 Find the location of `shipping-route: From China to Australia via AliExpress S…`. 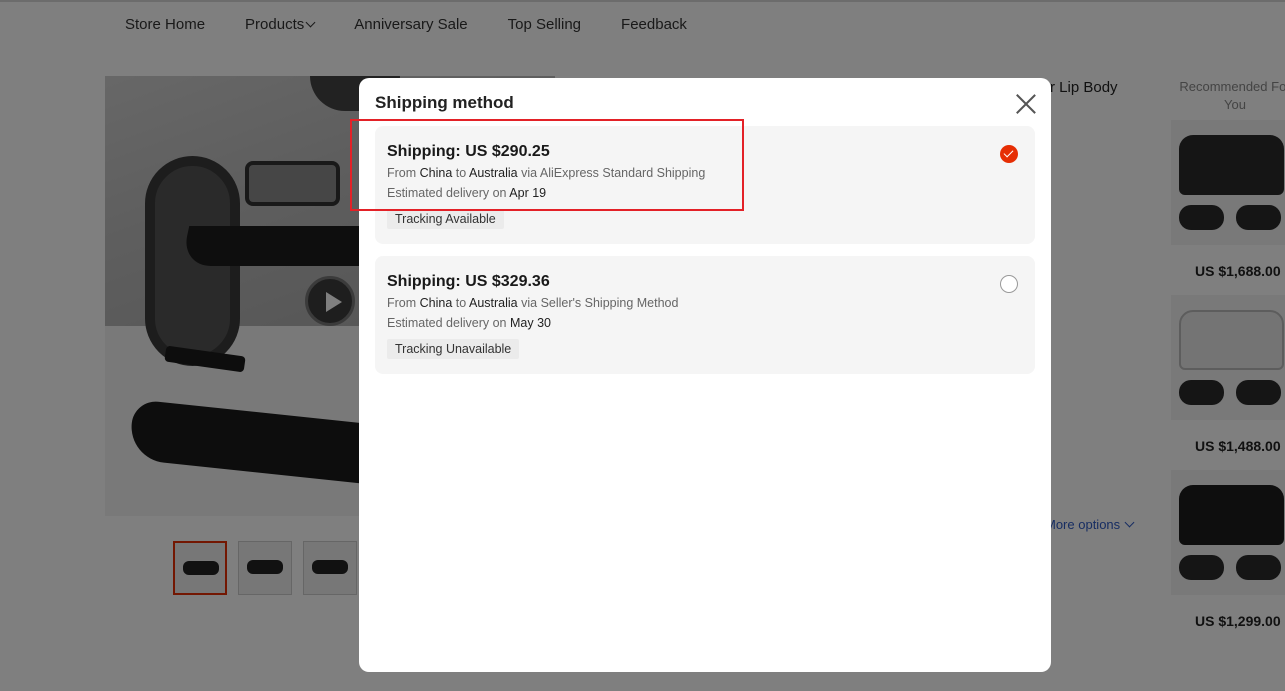

shipping-route: From China to Australia via AliExpress S… is located at coordinates (546, 173).